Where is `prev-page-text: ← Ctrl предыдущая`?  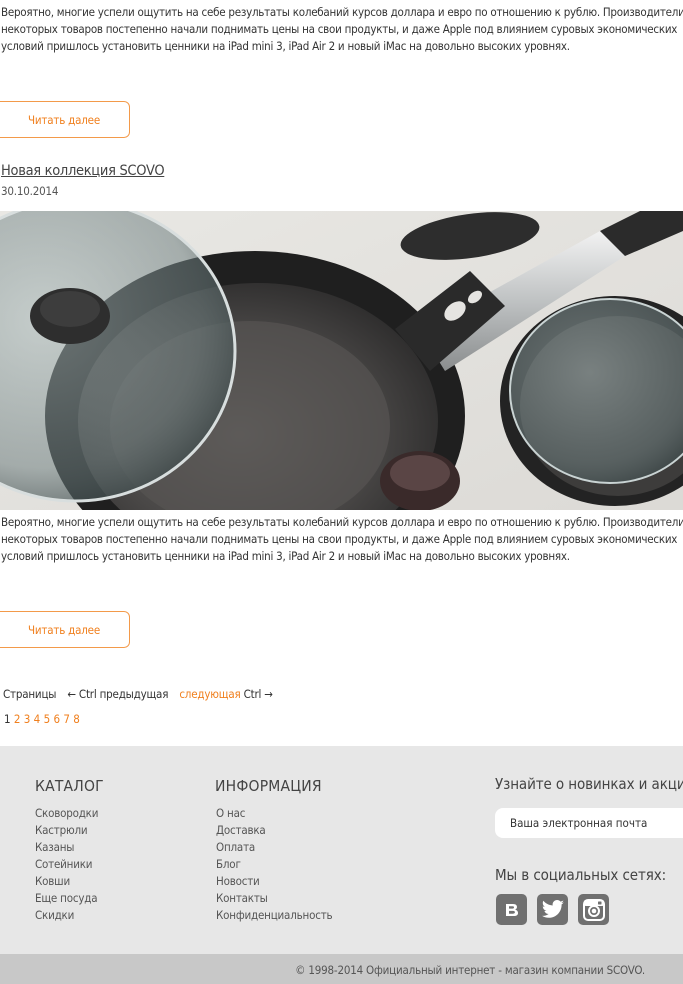 prev-page-text: ← Ctrl предыдущая is located at coordinates (118, 694).